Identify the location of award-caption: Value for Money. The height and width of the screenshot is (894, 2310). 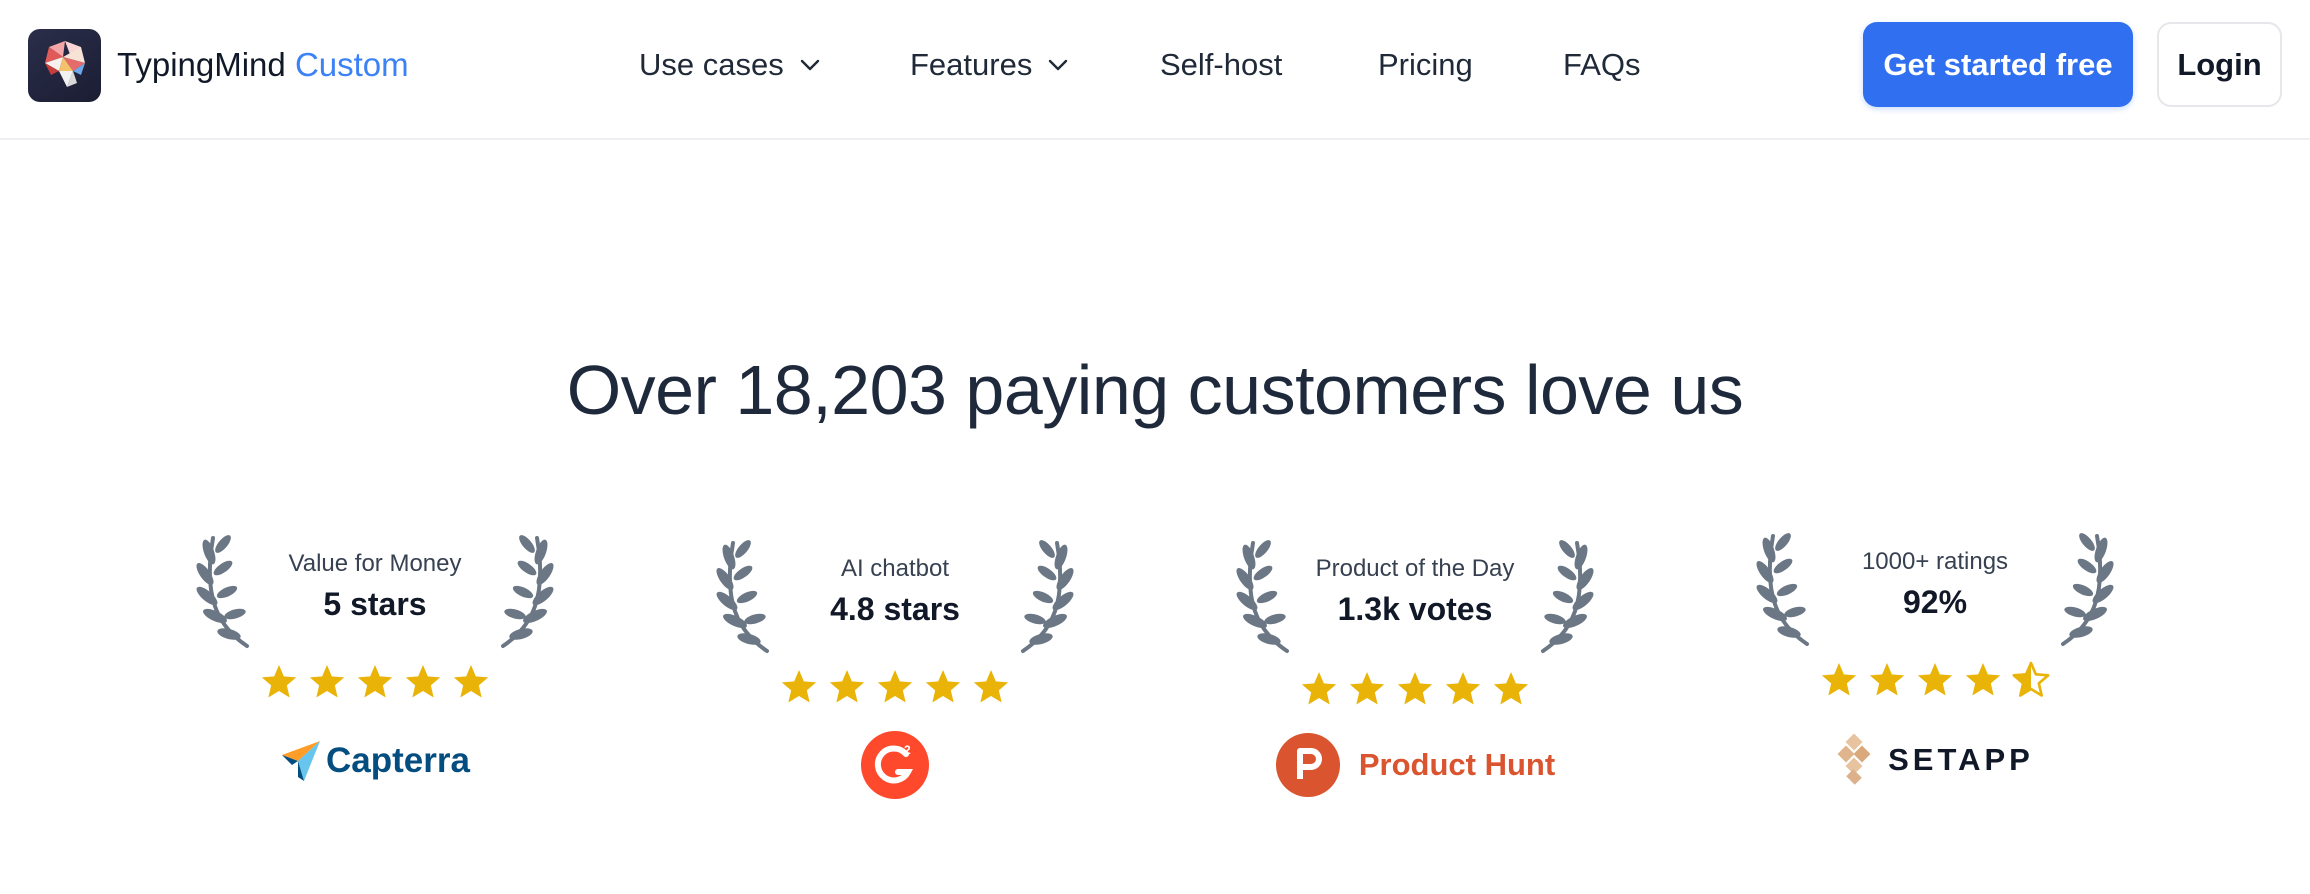
(375, 563).